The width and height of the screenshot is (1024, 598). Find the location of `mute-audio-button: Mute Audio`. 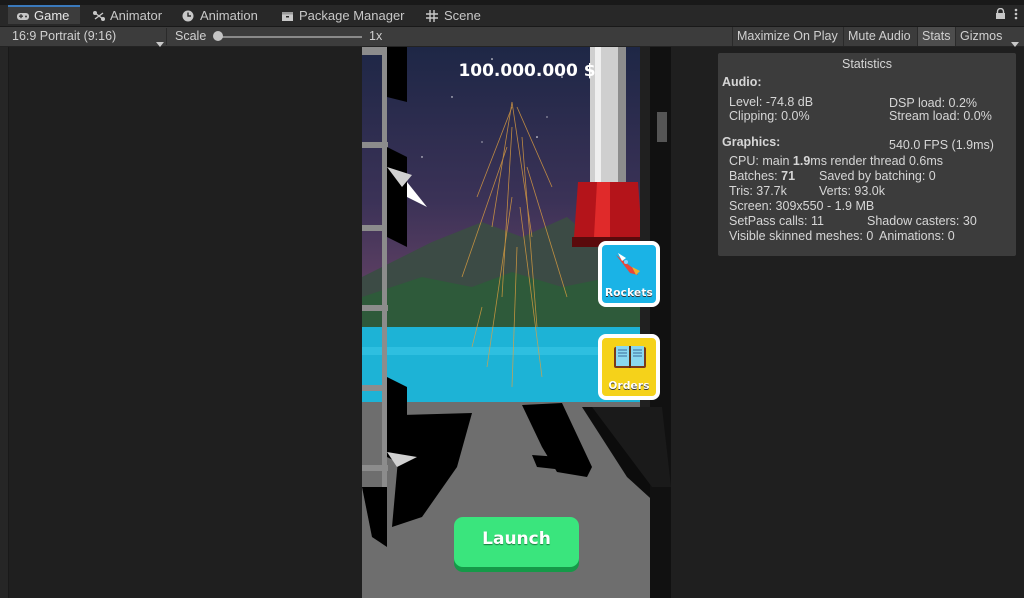

mute-audio-button: Mute Audio is located at coordinates (879, 36).